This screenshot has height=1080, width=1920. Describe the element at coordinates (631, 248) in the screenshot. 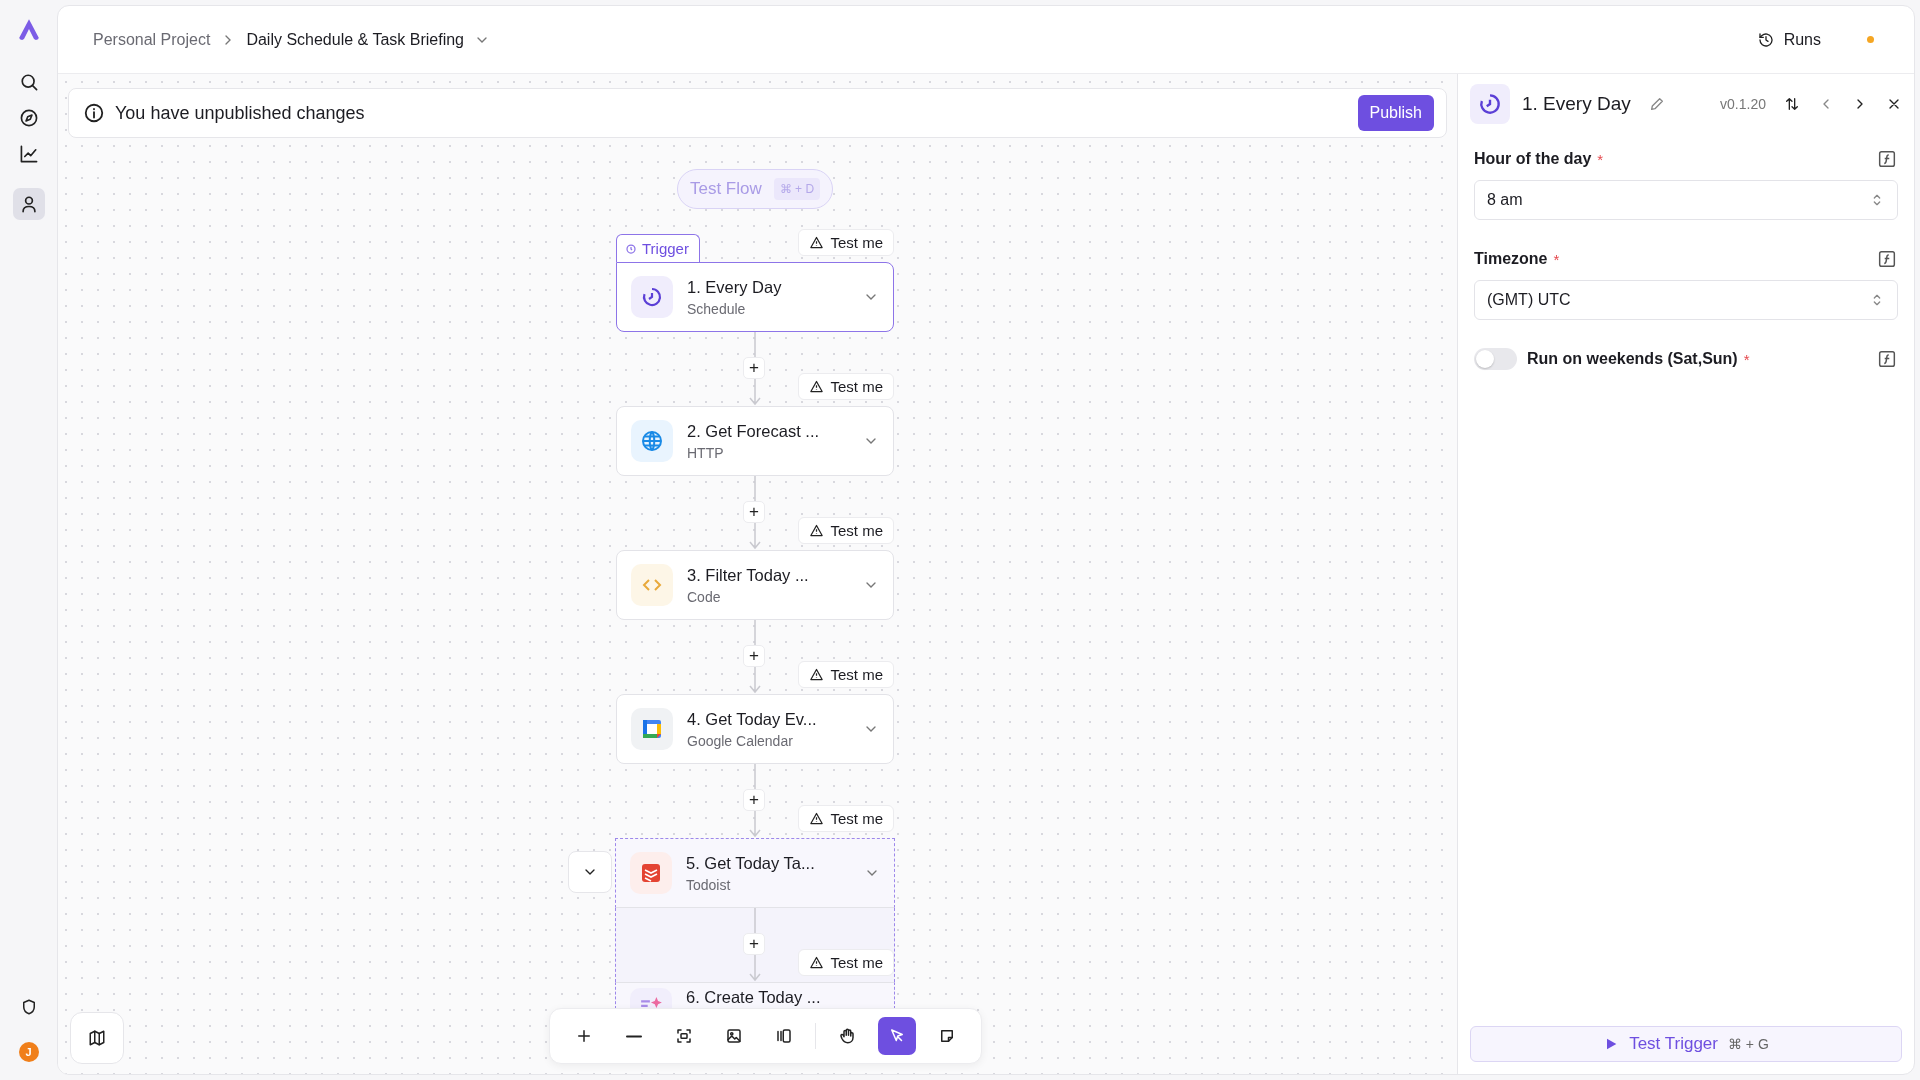

I see `trigger-icon` at that location.